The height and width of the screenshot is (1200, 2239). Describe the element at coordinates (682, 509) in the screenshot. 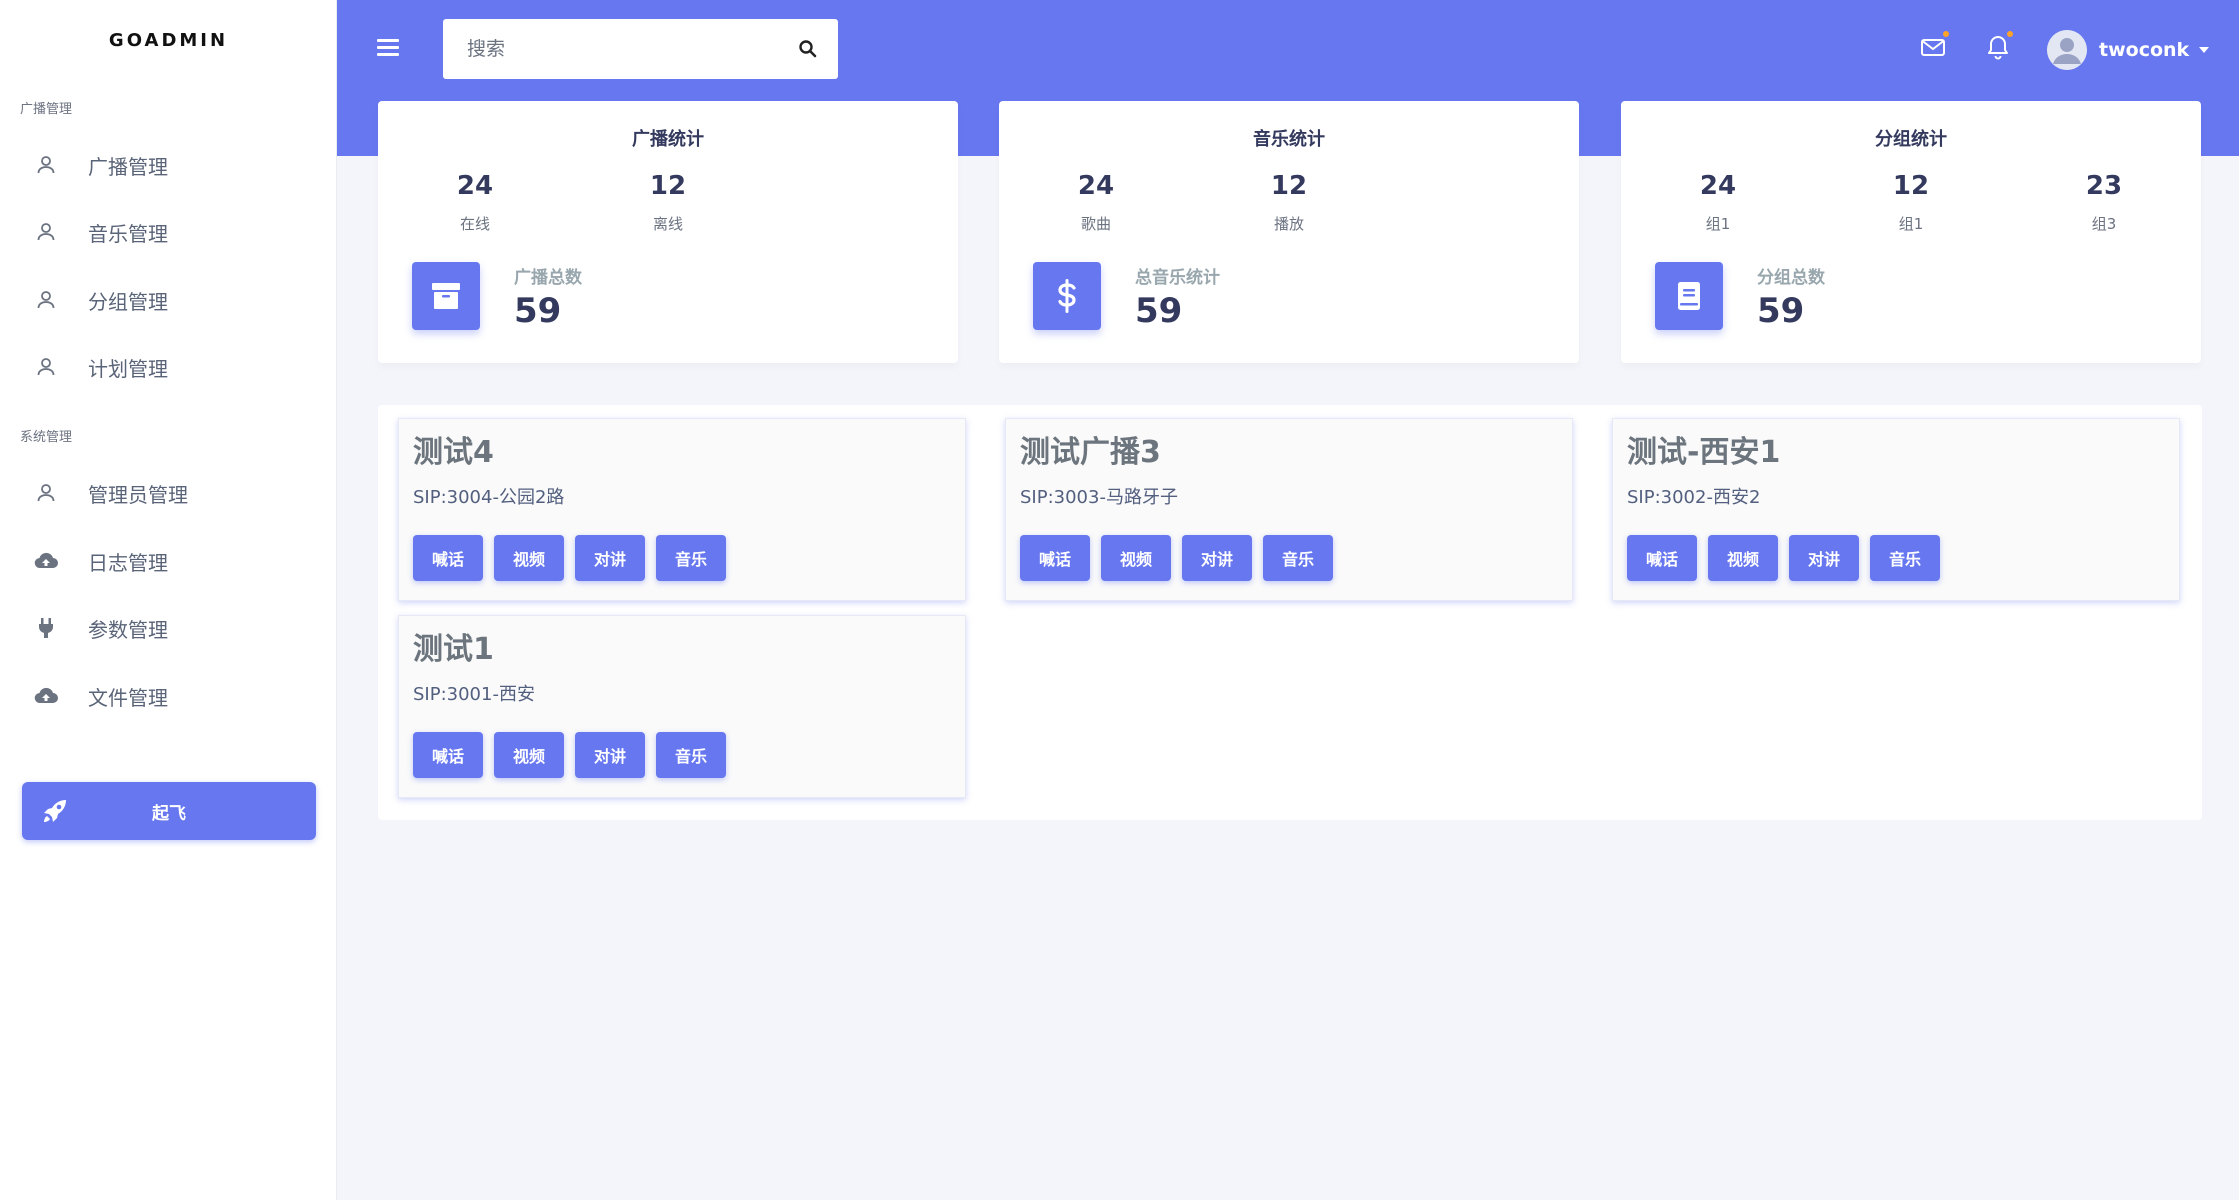

I see `device-card: 测试4 SIP:3004-公园2路 喊话 视频 对讲 音乐` at that location.